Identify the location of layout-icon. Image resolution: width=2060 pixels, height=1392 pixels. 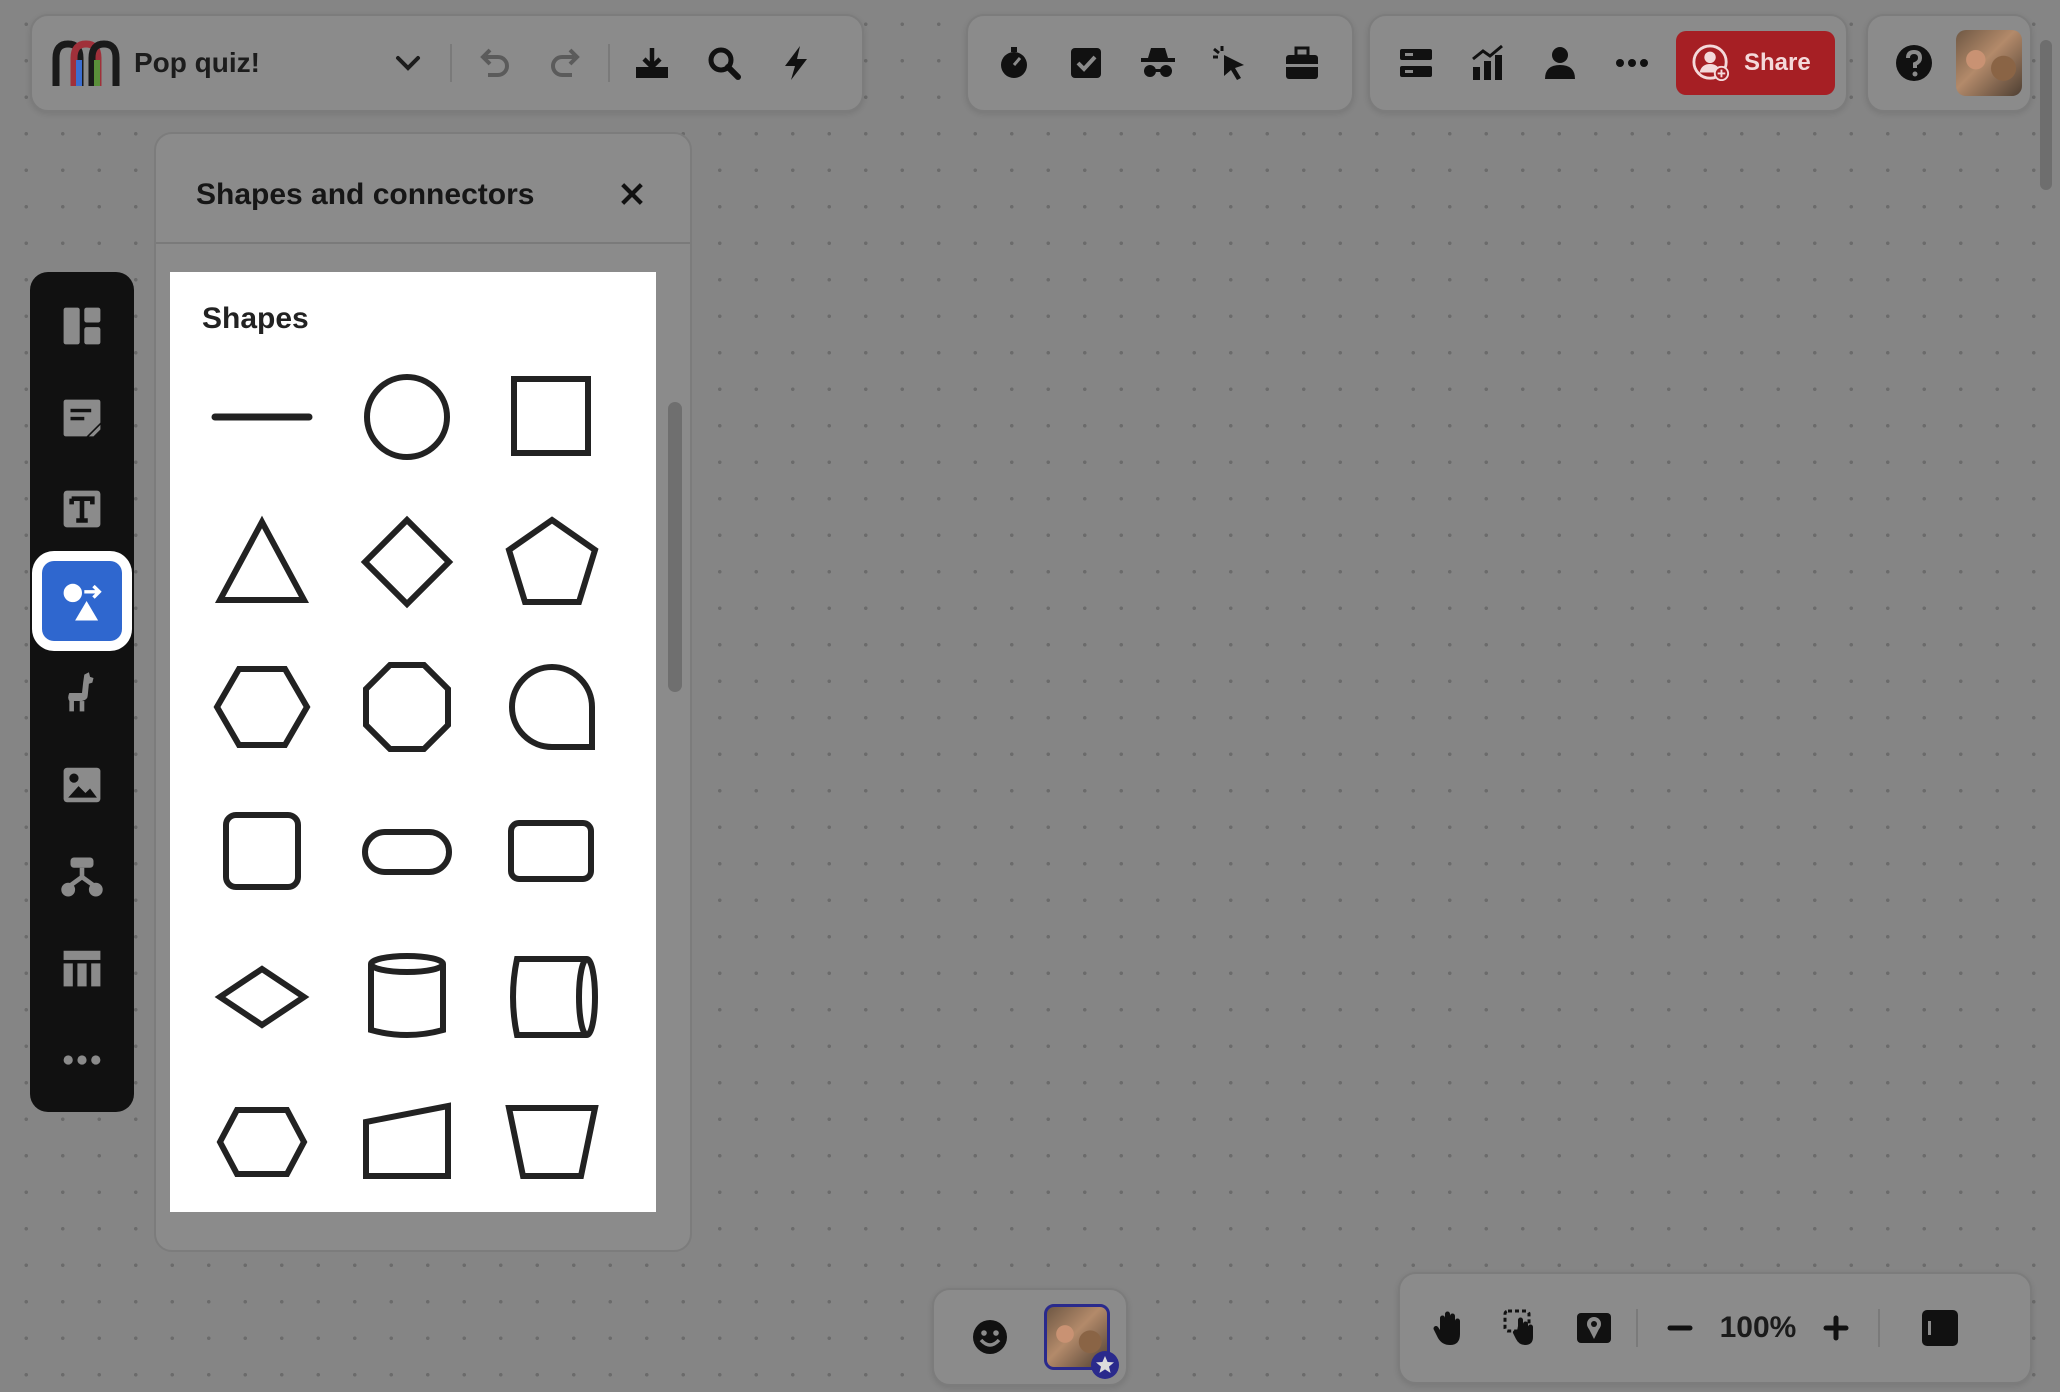
(1416, 63).